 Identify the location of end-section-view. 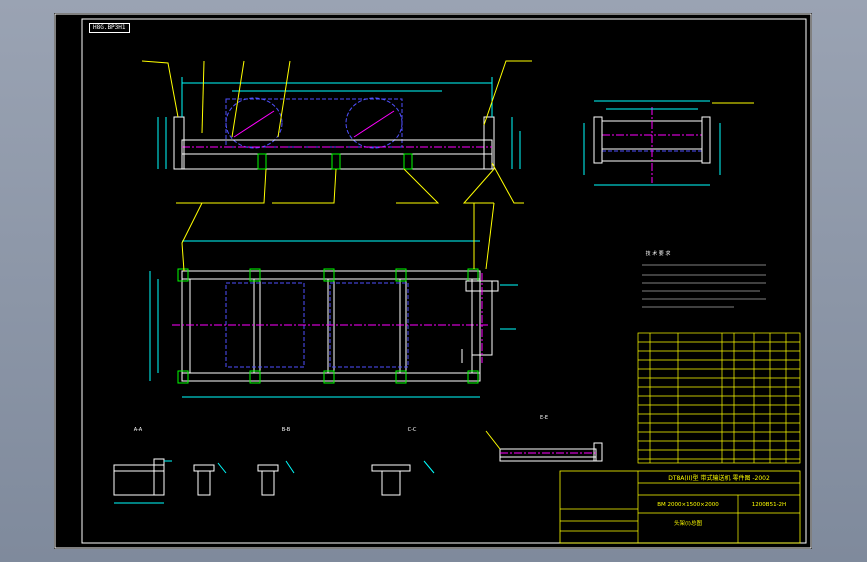
(489, 318).